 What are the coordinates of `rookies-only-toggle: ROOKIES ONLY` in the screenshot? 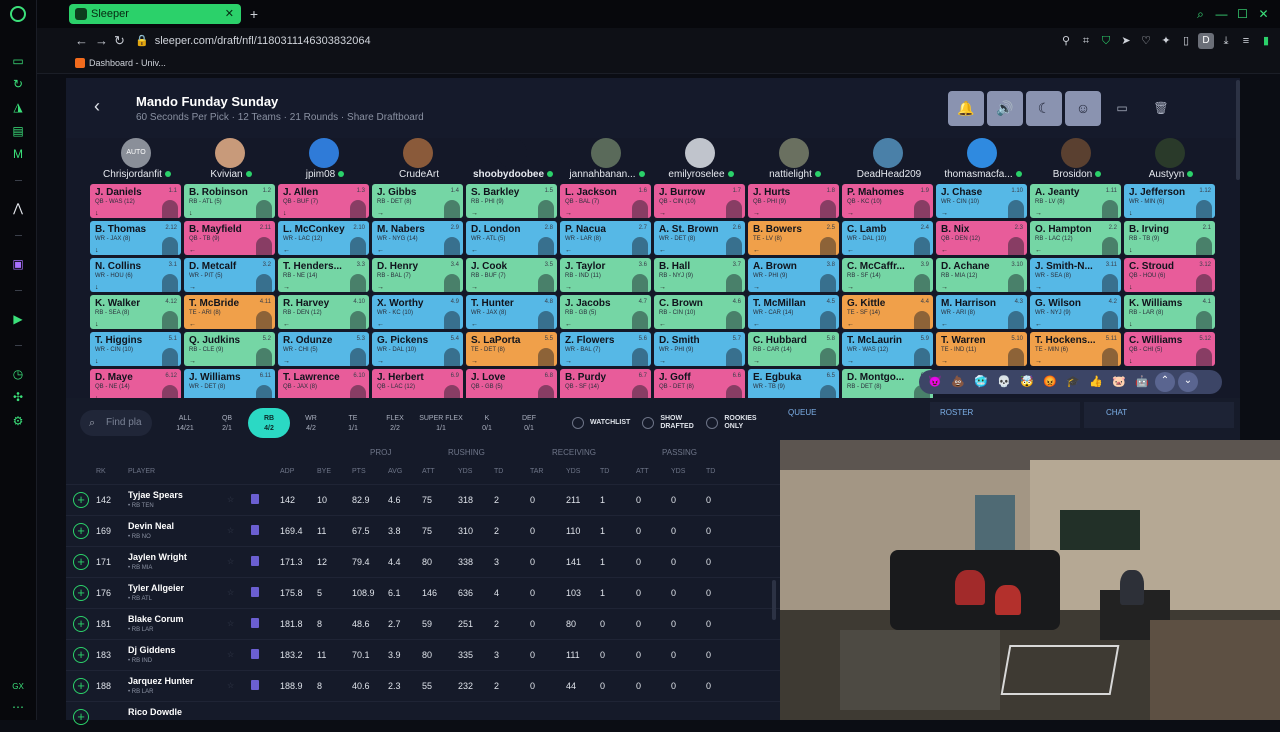 It's located at (732, 423).